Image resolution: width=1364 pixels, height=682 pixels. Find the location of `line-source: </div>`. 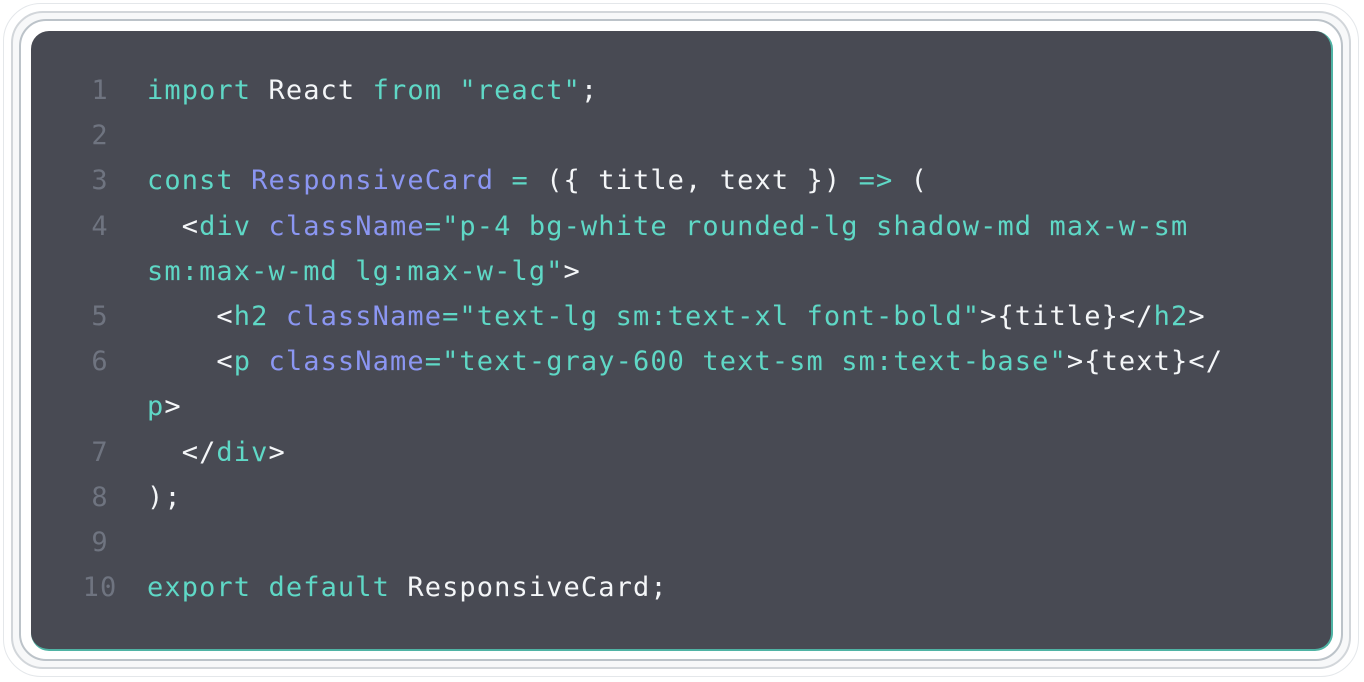

line-source: </div> is located at coordinates (216, 452).